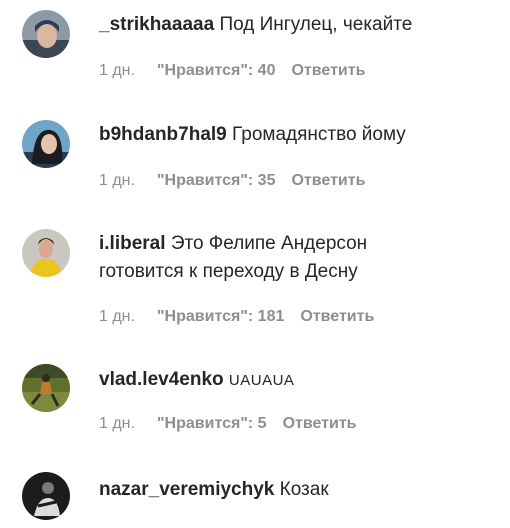 The image size is (510, 528). Describe the element at coordinates (220, 316) in the screenshot. I see `comment-likes: "Нравится": 181` at that location.